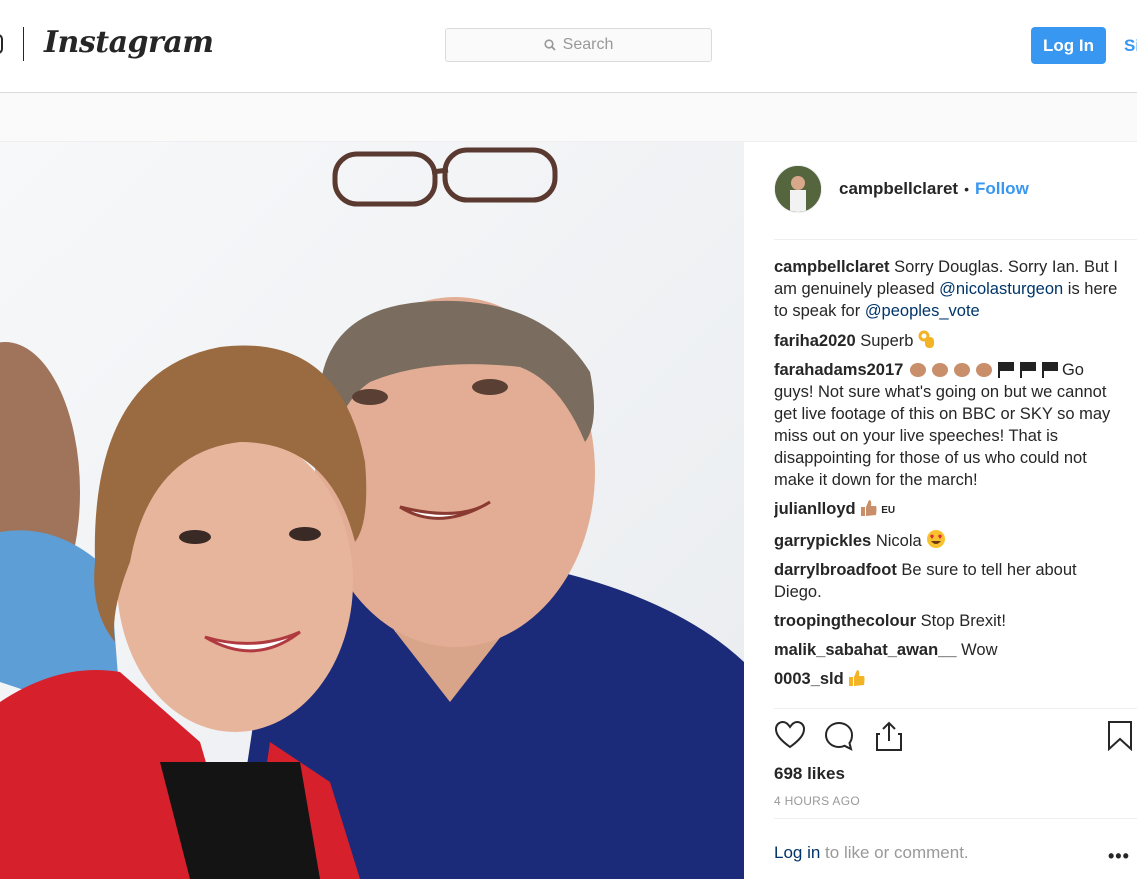  Describe the element at coordinates (926, 339) in the screenshot. I see `ok-hand-icon` at that location.